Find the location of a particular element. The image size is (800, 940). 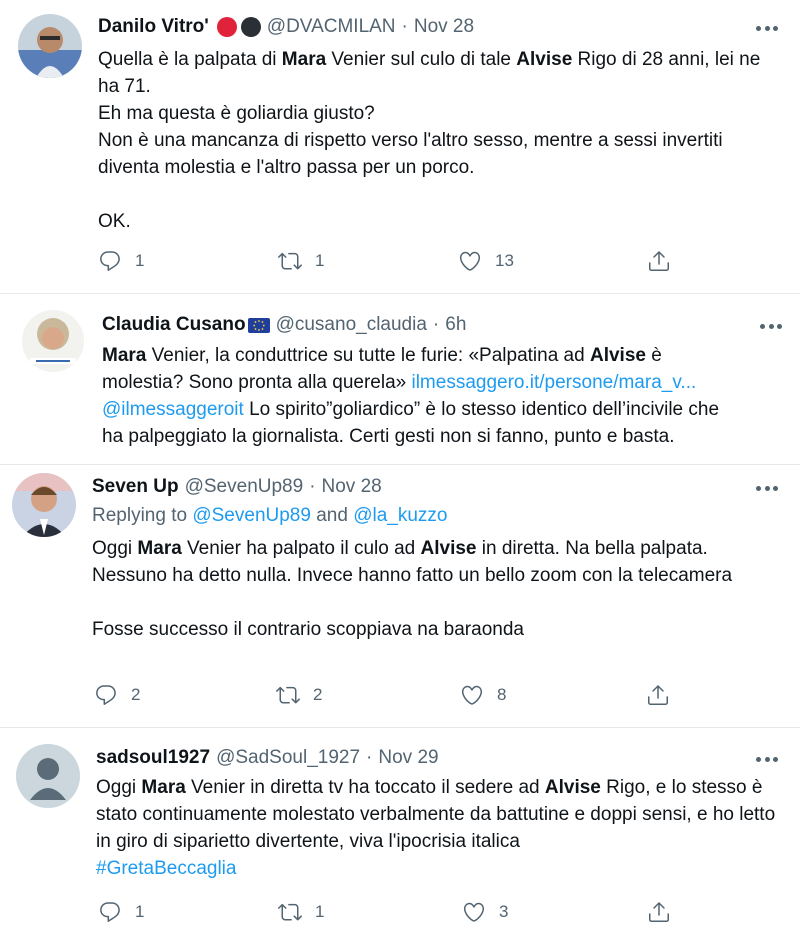

author-handle: @cusano_claudia is located at coordinates (351, 325).